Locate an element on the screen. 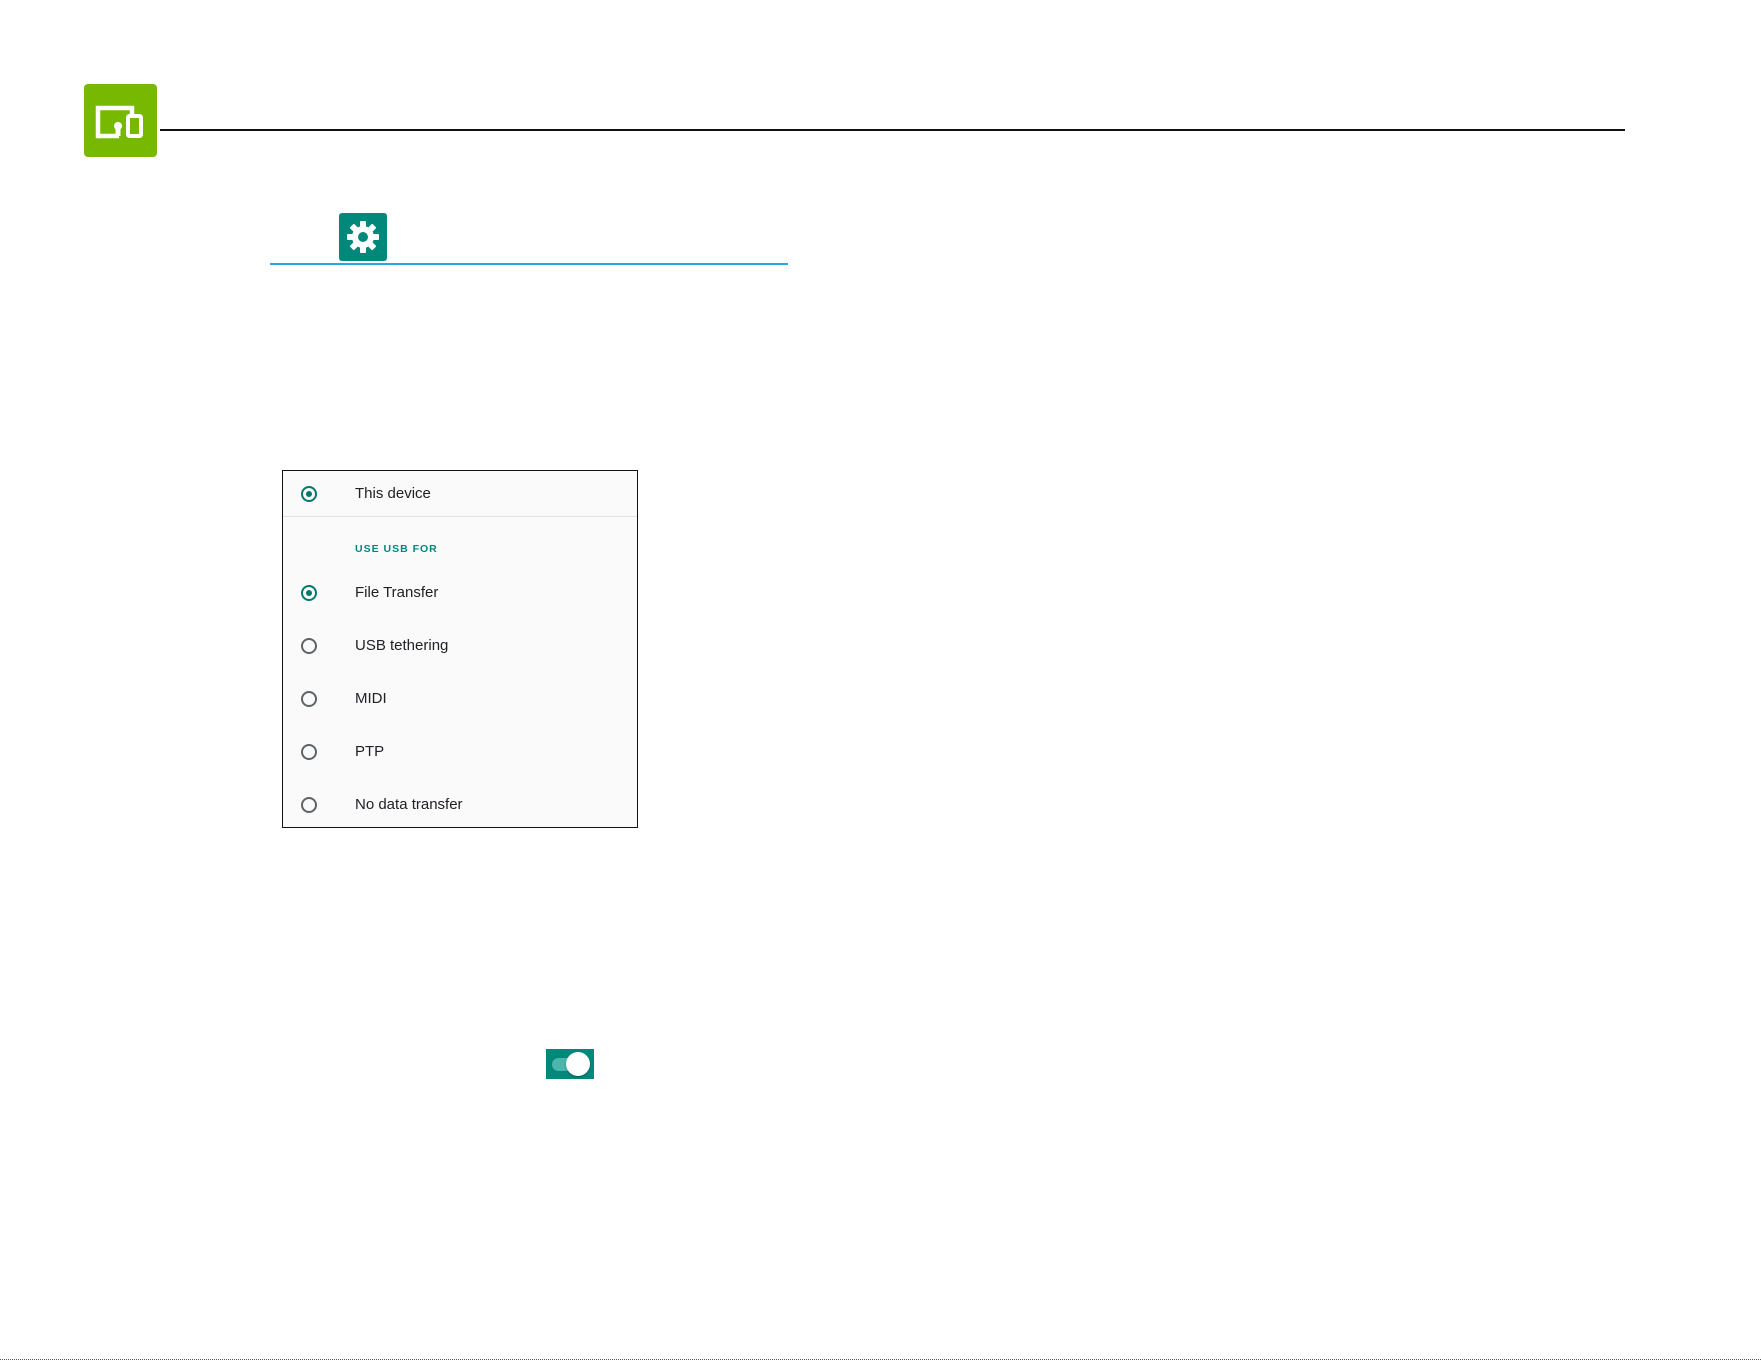 The width and height of the screenshot is (1761, 1361). option-label: PTP is located at coordinates (370, 751).